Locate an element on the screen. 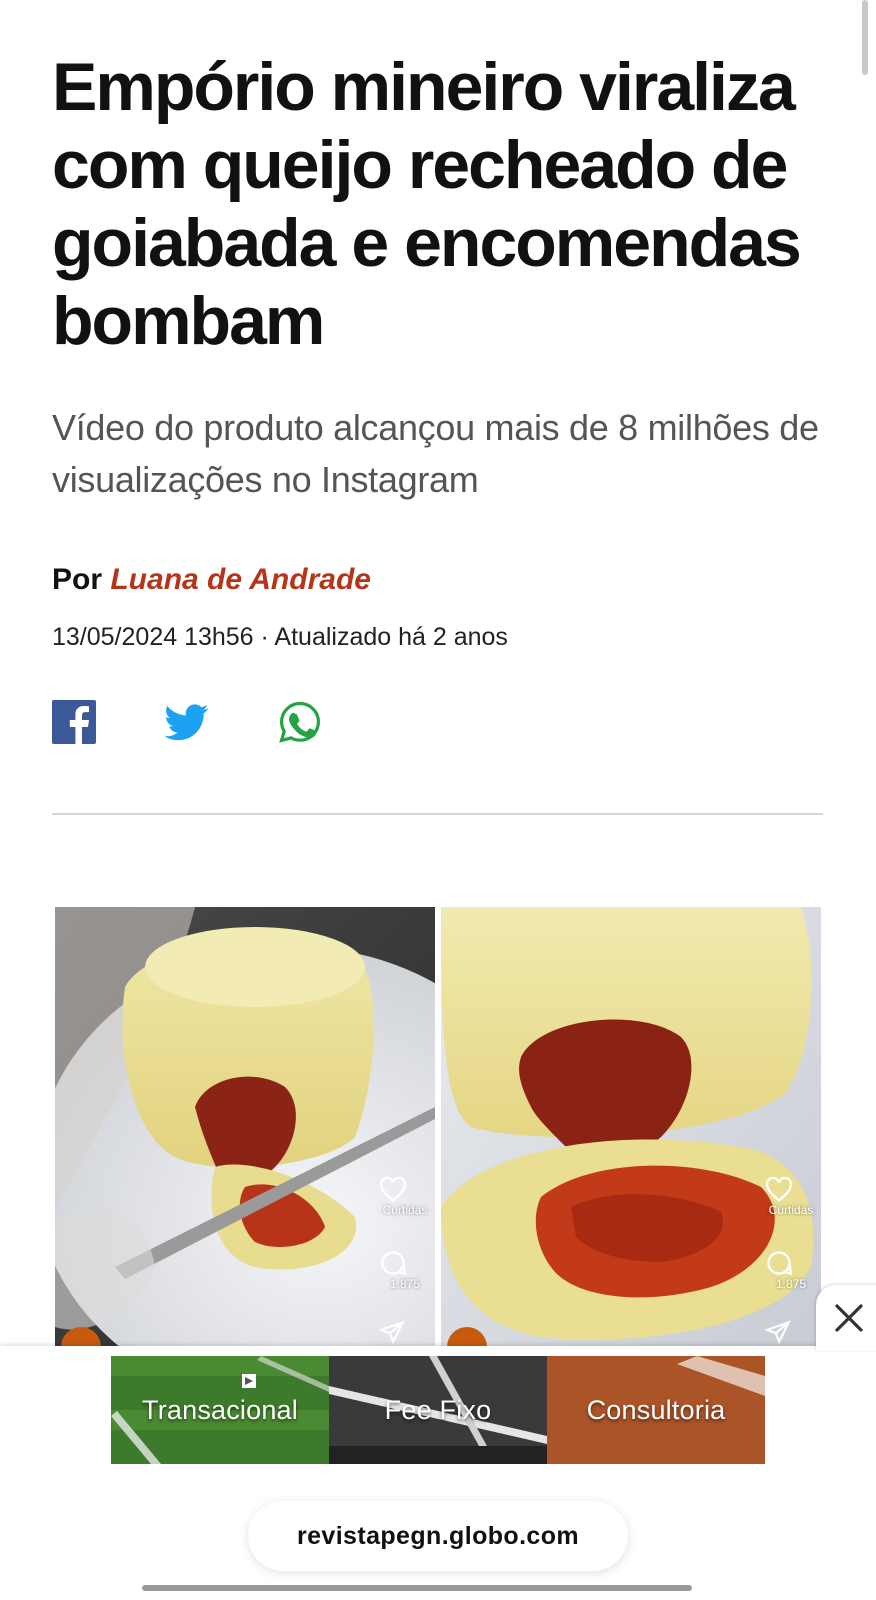  byline: Por Luana de Andrade is located at coordinates (437, 580).